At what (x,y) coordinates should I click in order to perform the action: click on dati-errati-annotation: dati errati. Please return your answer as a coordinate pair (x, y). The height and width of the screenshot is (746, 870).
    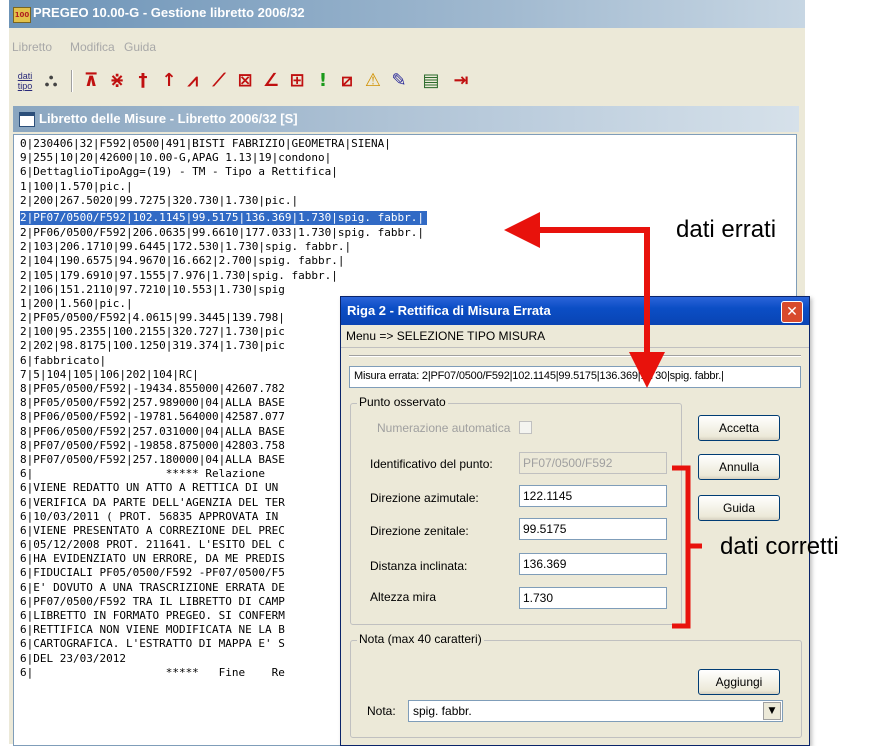
    Looking at the image, I should click on (726, 229).